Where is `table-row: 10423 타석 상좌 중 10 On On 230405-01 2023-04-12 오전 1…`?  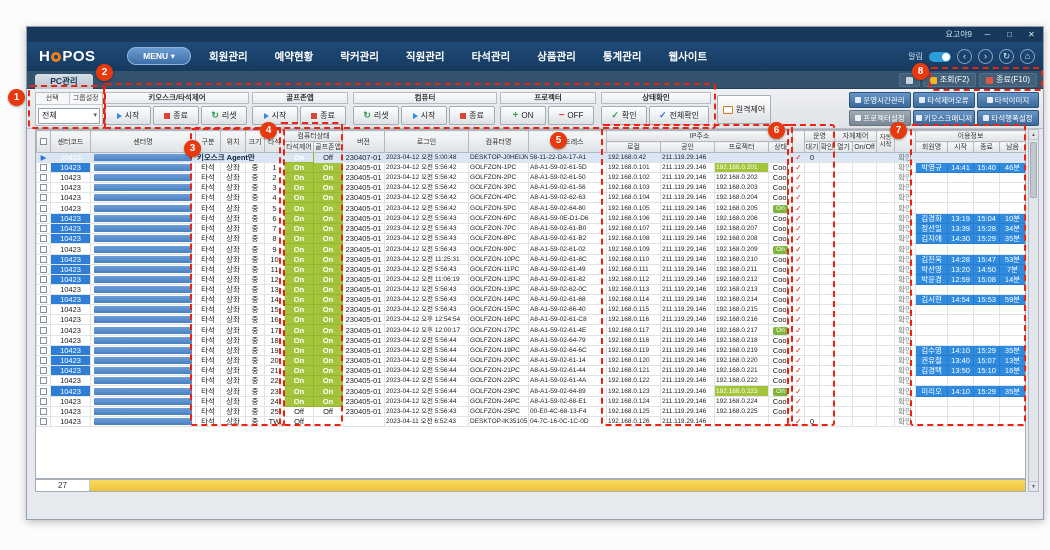
table-row: 10423 타석 상좌 중 10 On On 230405-01 2023-04-12 오전 1… is located at coordinates (530, 259).